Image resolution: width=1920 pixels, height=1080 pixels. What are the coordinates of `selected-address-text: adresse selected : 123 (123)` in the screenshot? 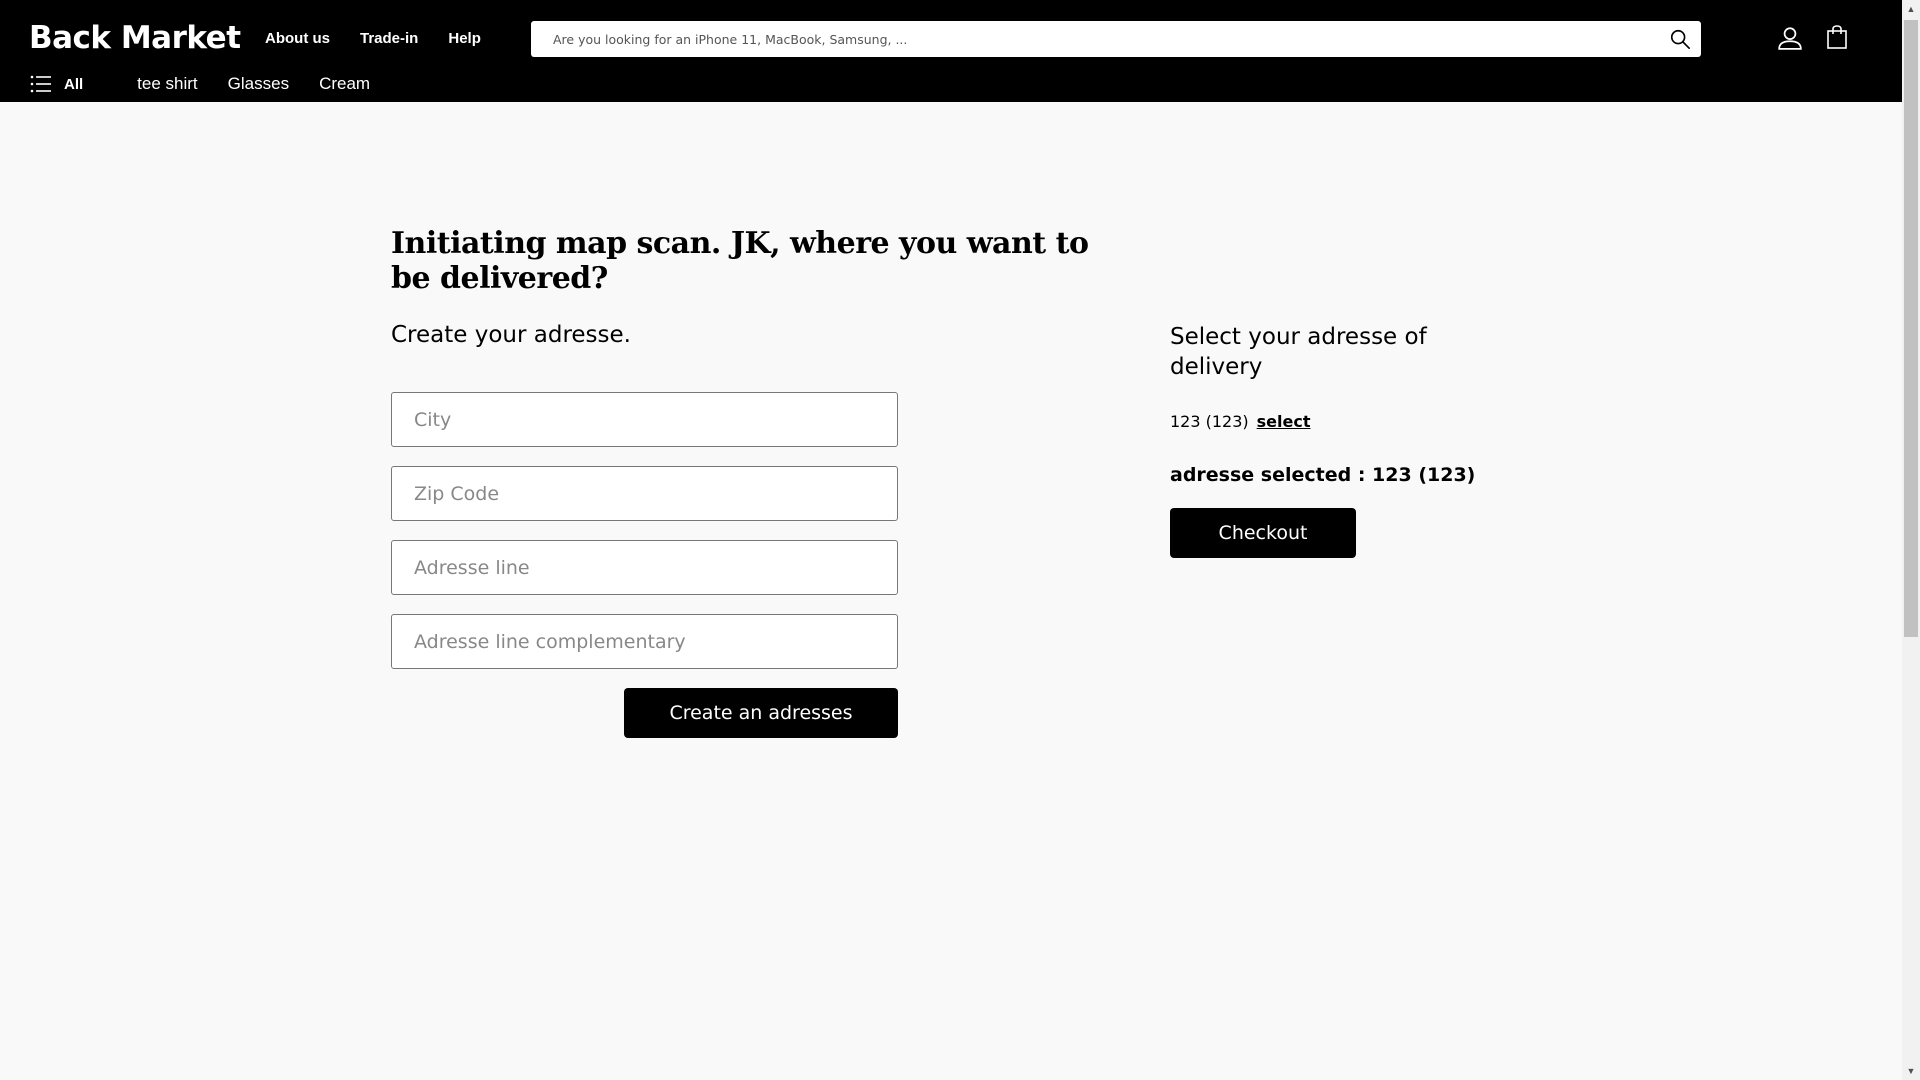 It's located at (1323, 475).